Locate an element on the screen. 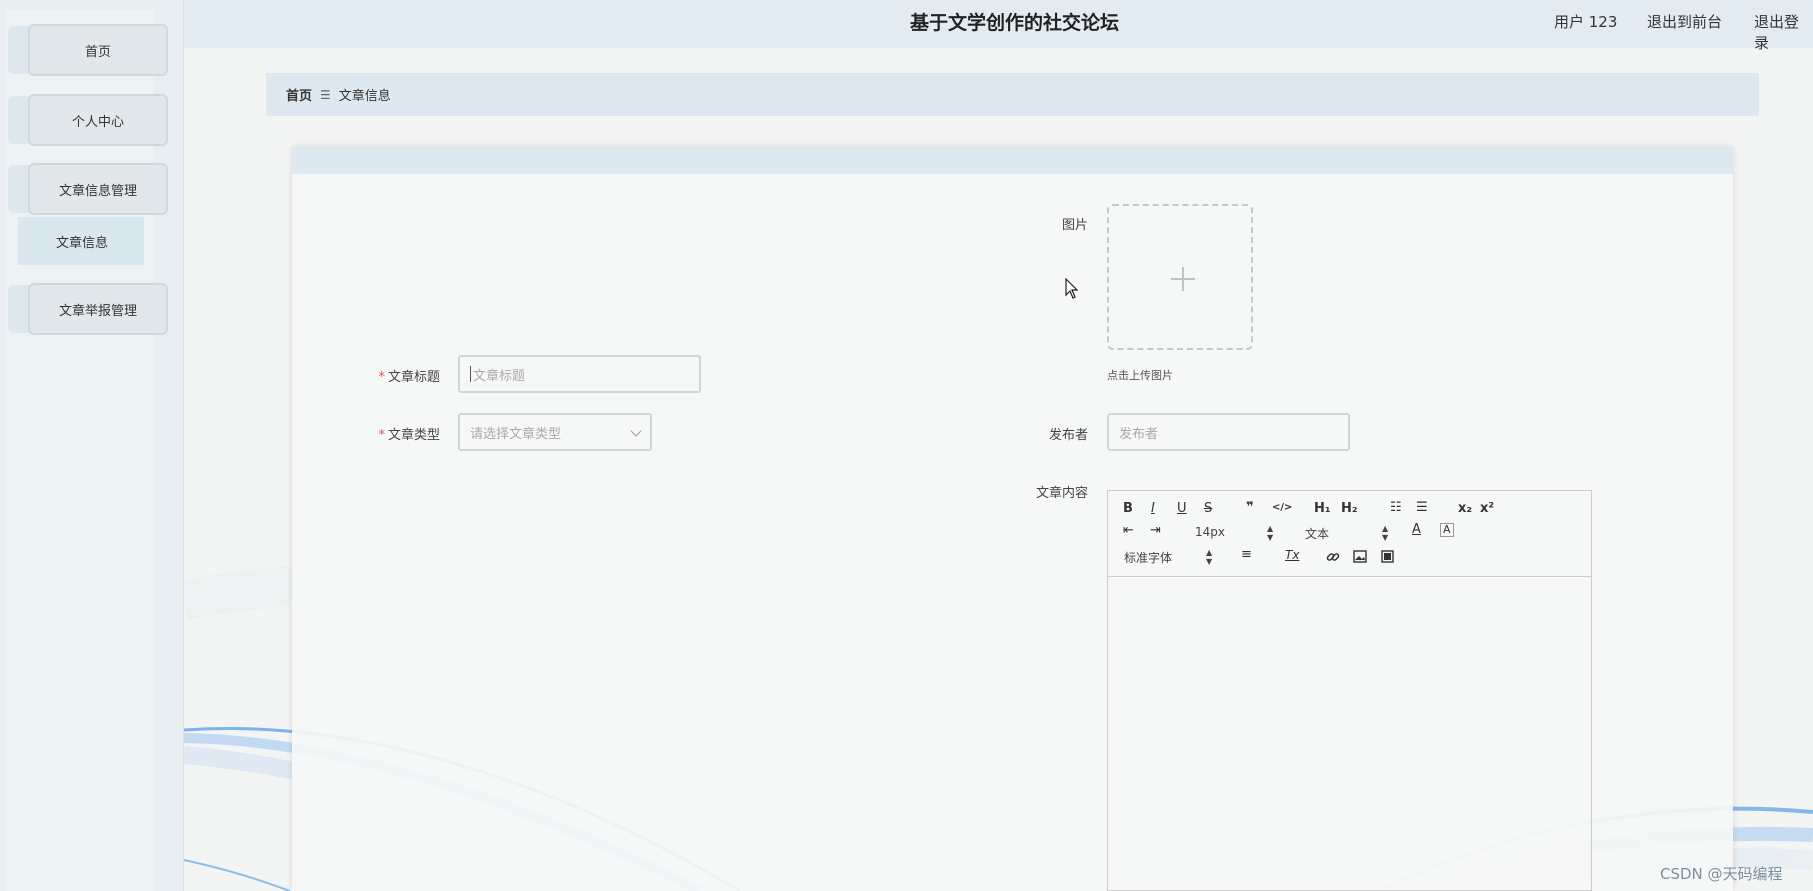 This screenshot has height=891, width=1813. sidebar-subitem-article-info: 文章信息 is located at coordinates (81, 241).